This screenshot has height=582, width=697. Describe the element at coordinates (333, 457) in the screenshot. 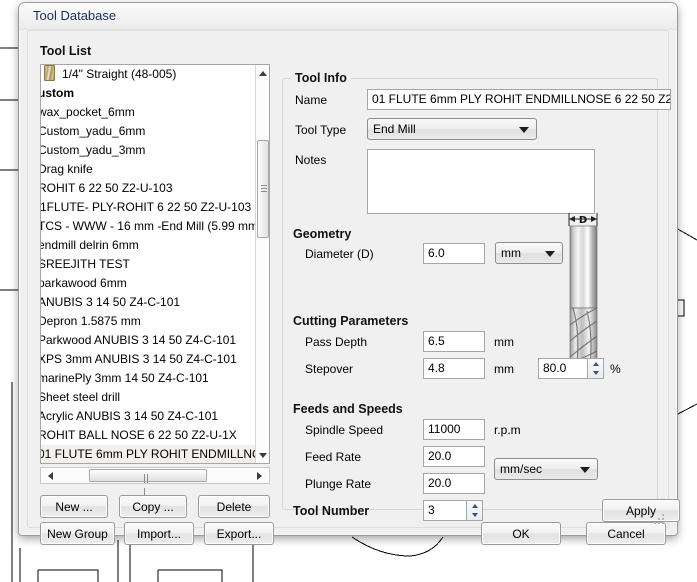

I see `feed-rate-label: Feed Rate` at that location.